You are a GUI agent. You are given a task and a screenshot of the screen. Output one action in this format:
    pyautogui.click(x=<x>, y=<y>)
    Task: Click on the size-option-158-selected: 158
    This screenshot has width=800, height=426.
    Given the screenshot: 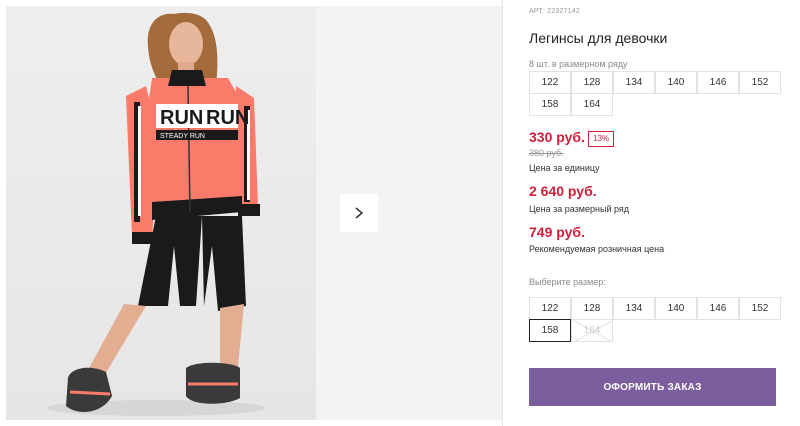 What is the action you would take?
    pyautogui.click(x=550, y=330)
    